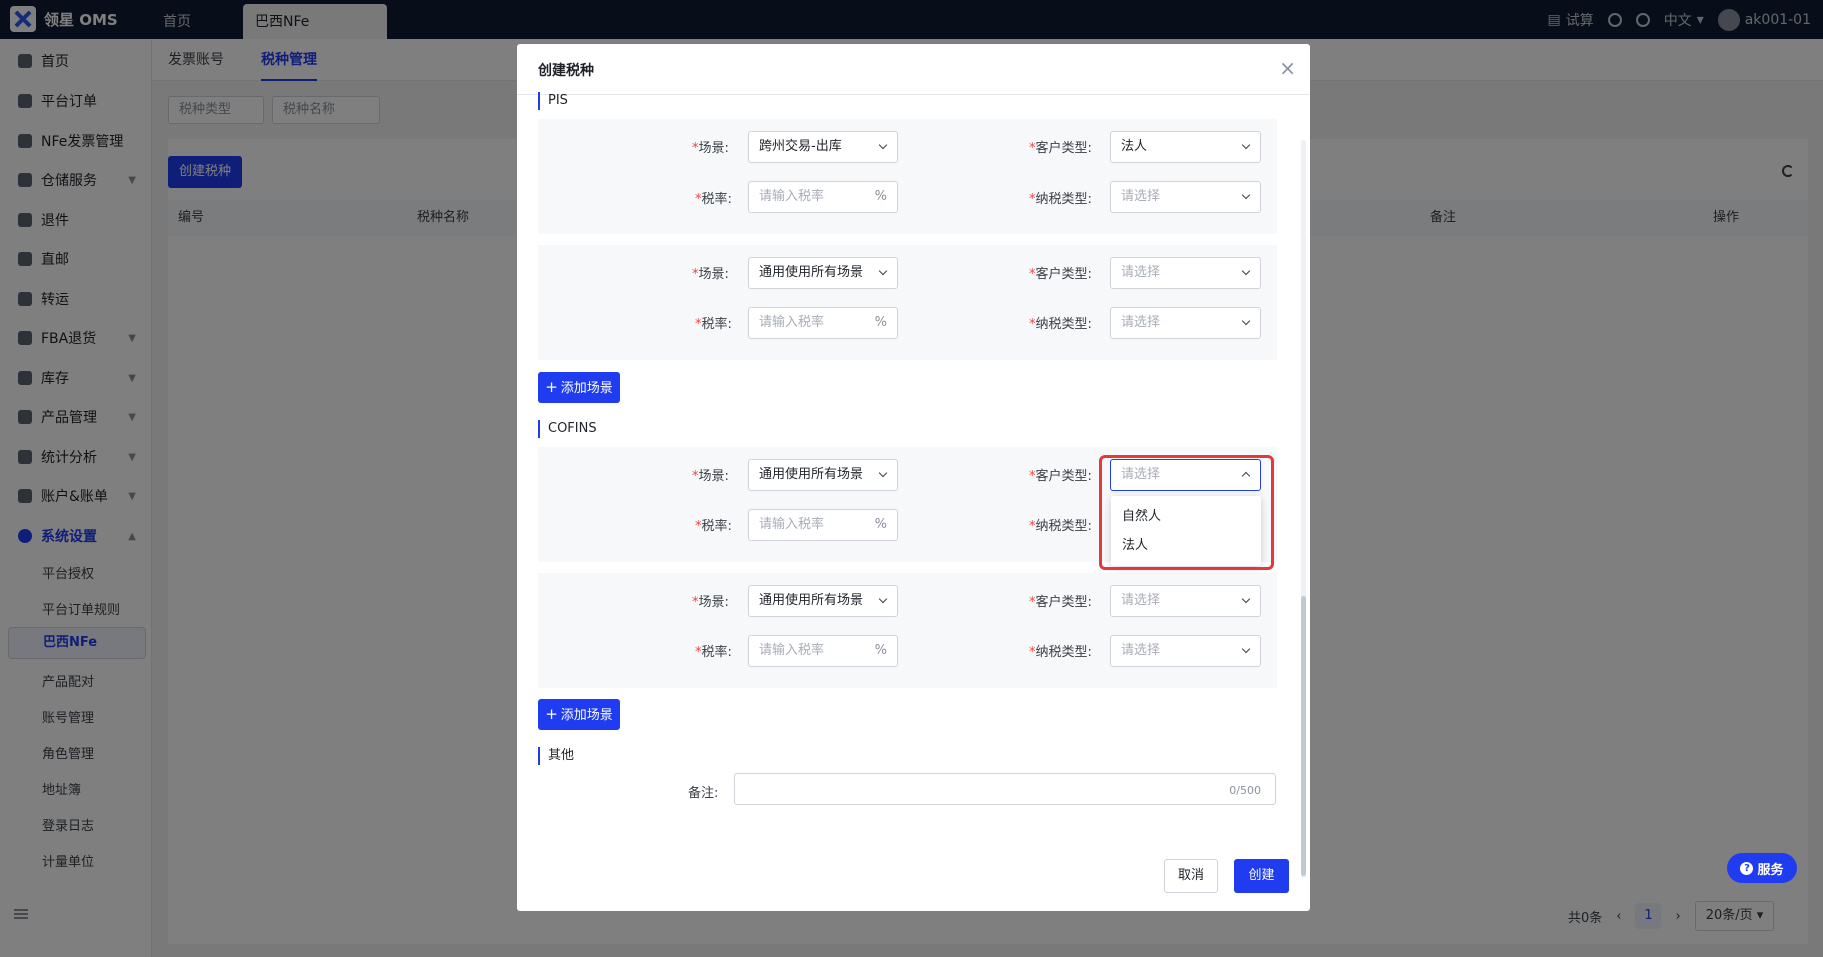  What do you see at coordinates (1245, 790) in the screenshot?
I see `remark-char-count: 0/500` at bounding box center [1245, 790].